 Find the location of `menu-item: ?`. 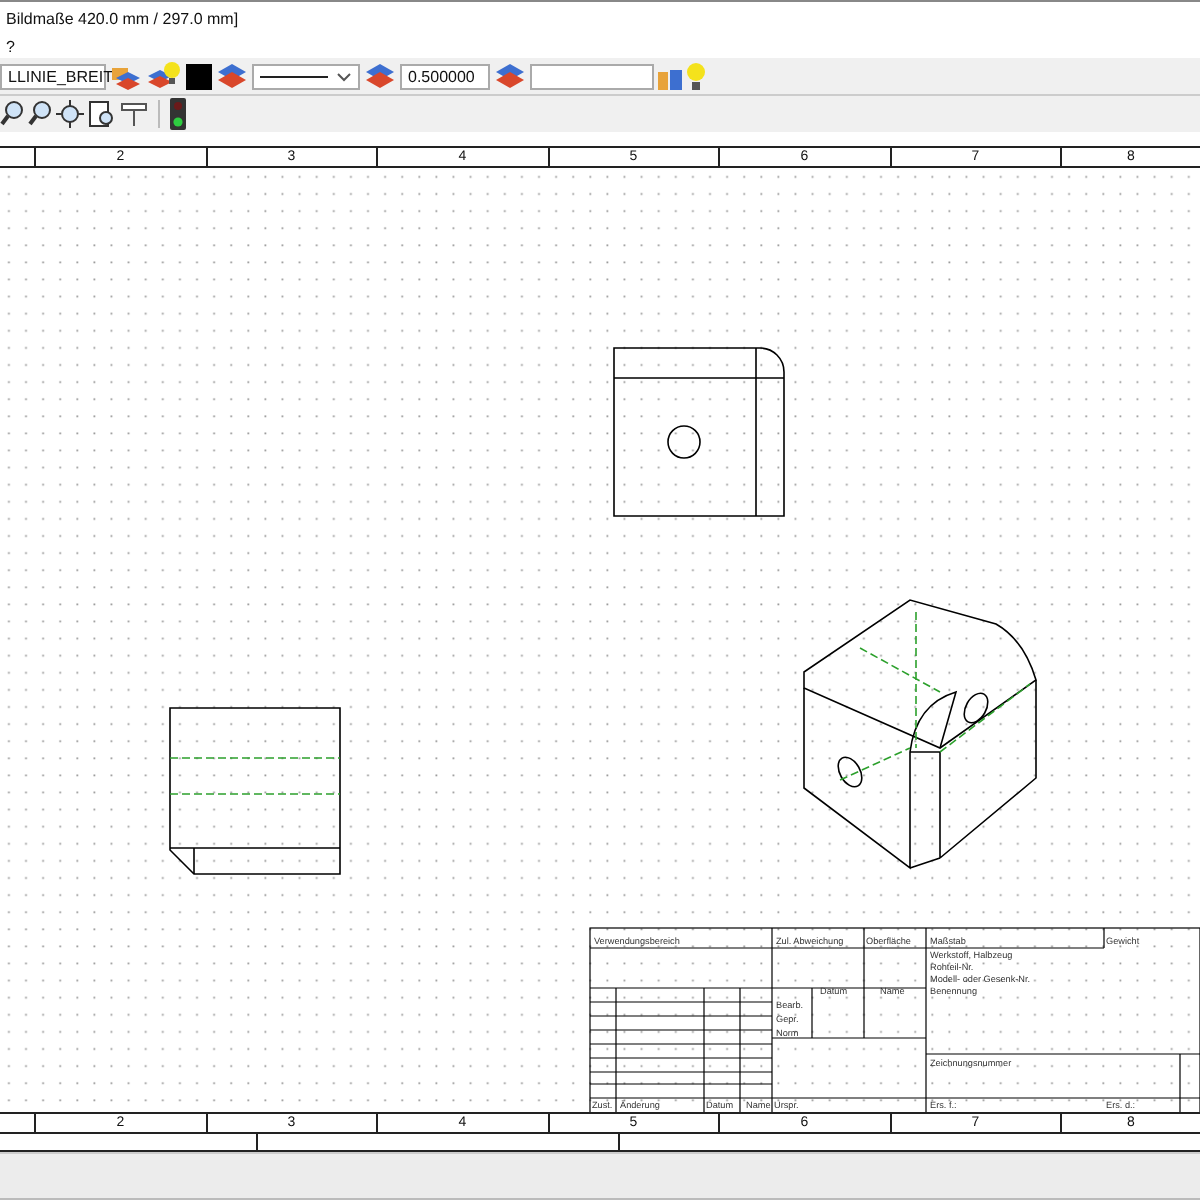

menu-item: ? is located at coordinates (10, 46).